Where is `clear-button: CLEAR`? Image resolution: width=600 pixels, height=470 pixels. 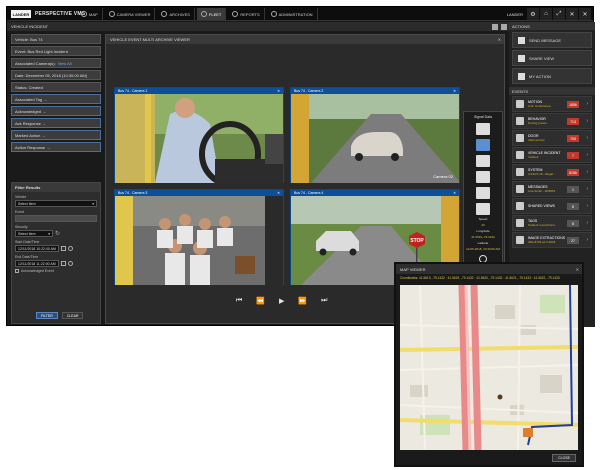
clear-button: CLEAR is located at coordinates (72, 315).